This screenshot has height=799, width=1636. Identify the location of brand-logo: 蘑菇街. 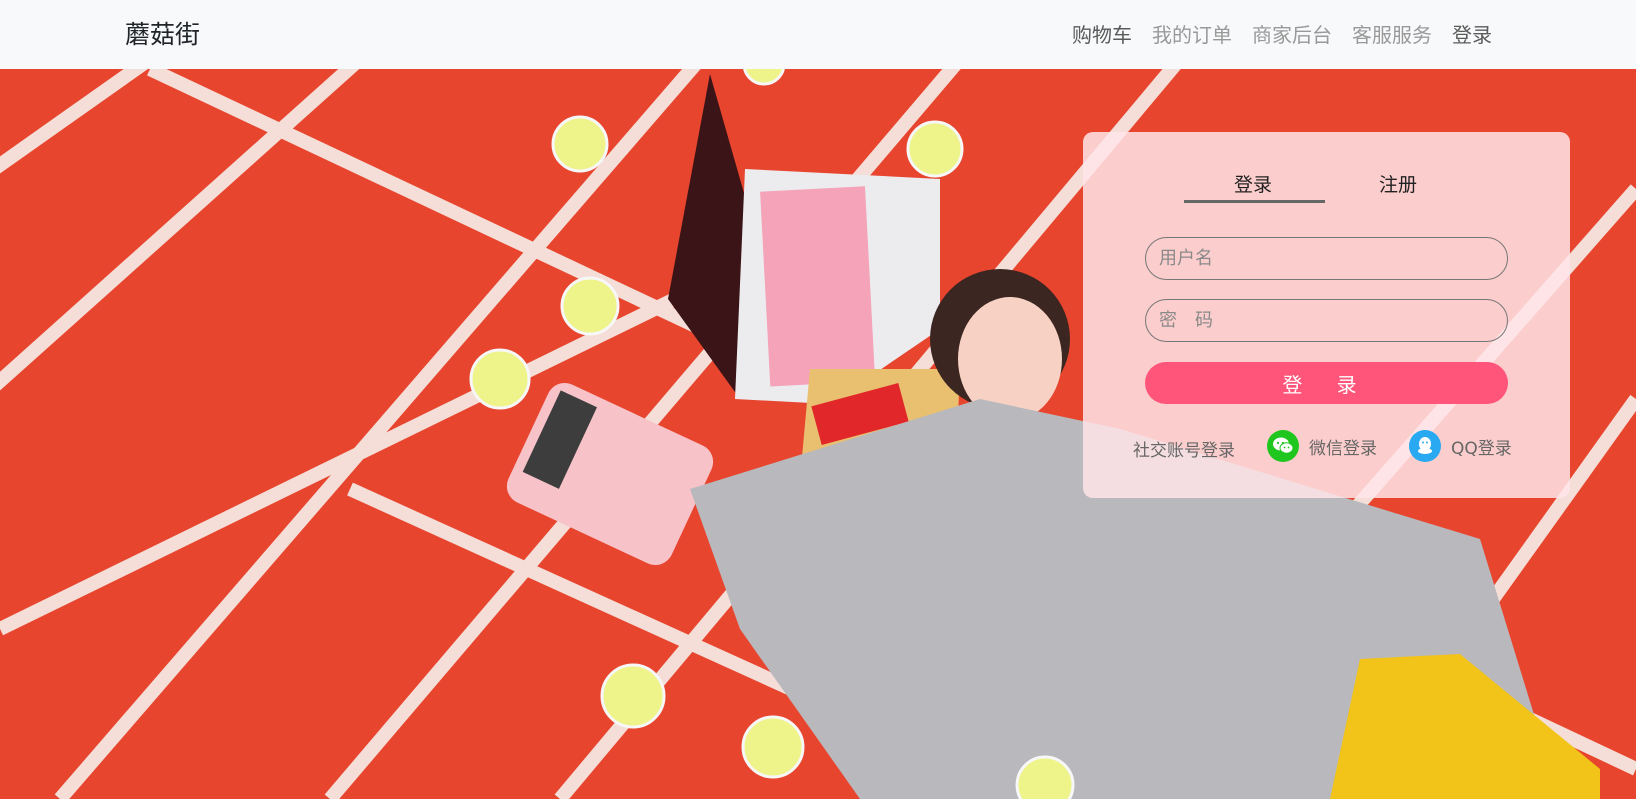
(162, 35).